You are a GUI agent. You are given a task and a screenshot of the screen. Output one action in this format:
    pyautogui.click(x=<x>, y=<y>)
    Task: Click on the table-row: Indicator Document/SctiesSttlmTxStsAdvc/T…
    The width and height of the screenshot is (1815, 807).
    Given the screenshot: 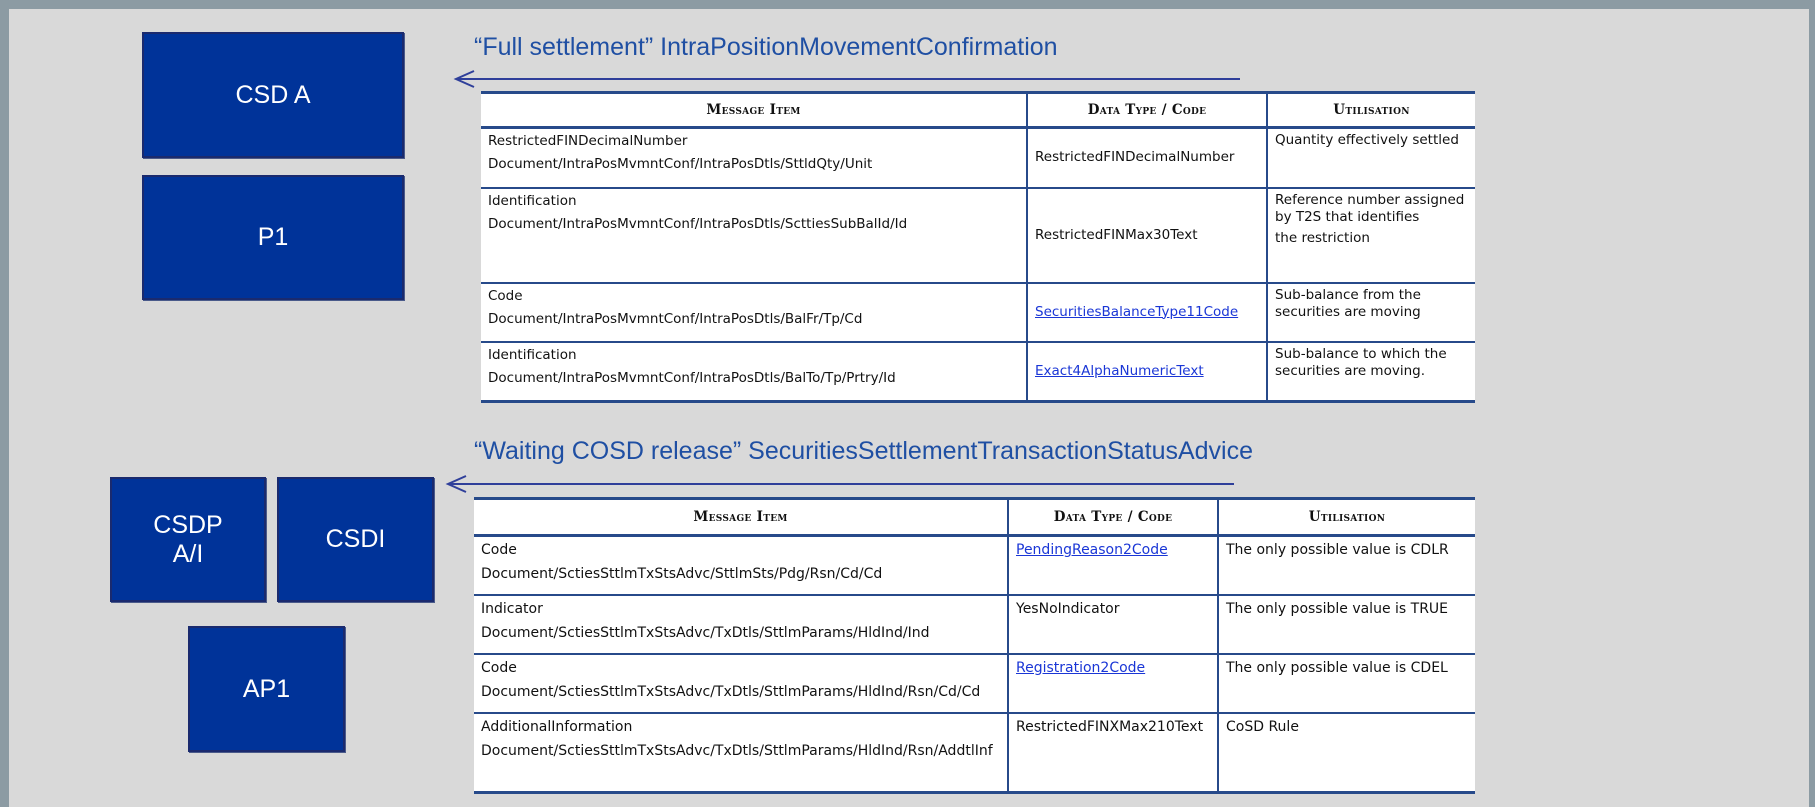 What is the action you would take?
    pyautogui.click(x=974, y=624)
    